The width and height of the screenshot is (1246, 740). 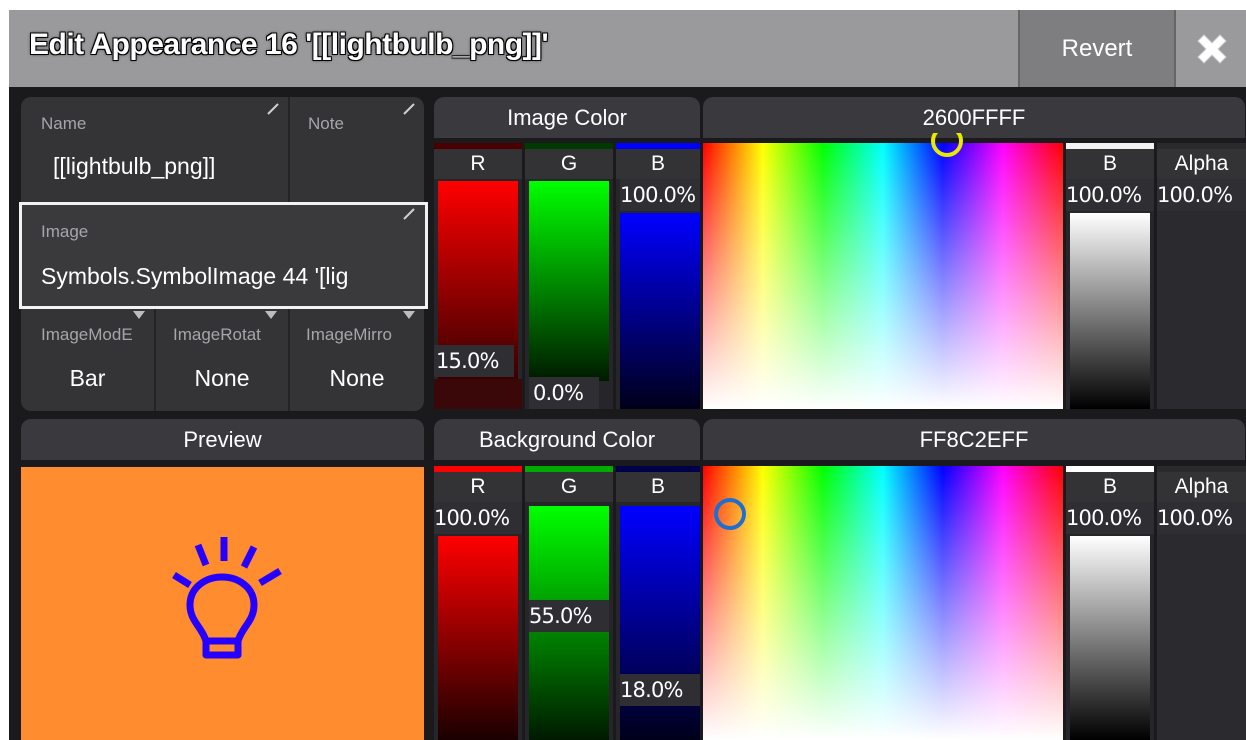 What do you see at coordinates (1097, 48) in the screenshot?
I see `revert-button: Revert` at bounding box center [1097, 48].